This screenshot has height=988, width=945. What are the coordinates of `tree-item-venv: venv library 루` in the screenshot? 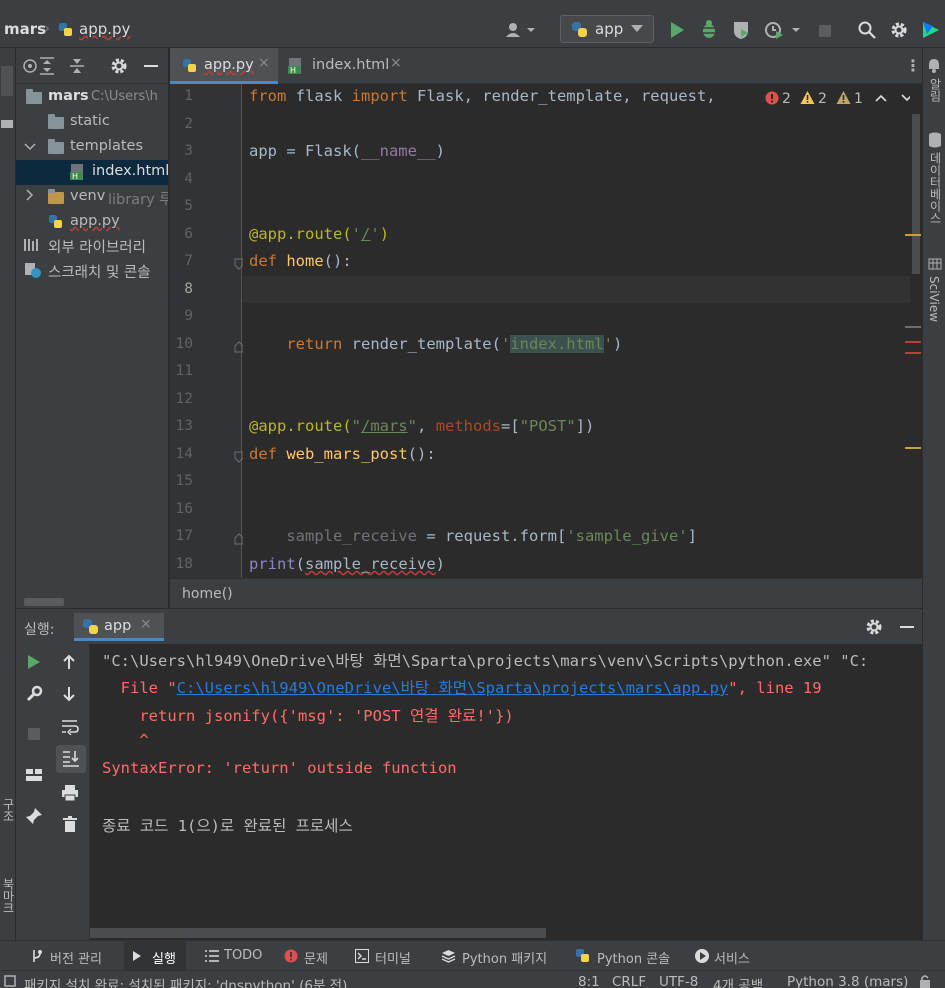 It's located at (92, 197).